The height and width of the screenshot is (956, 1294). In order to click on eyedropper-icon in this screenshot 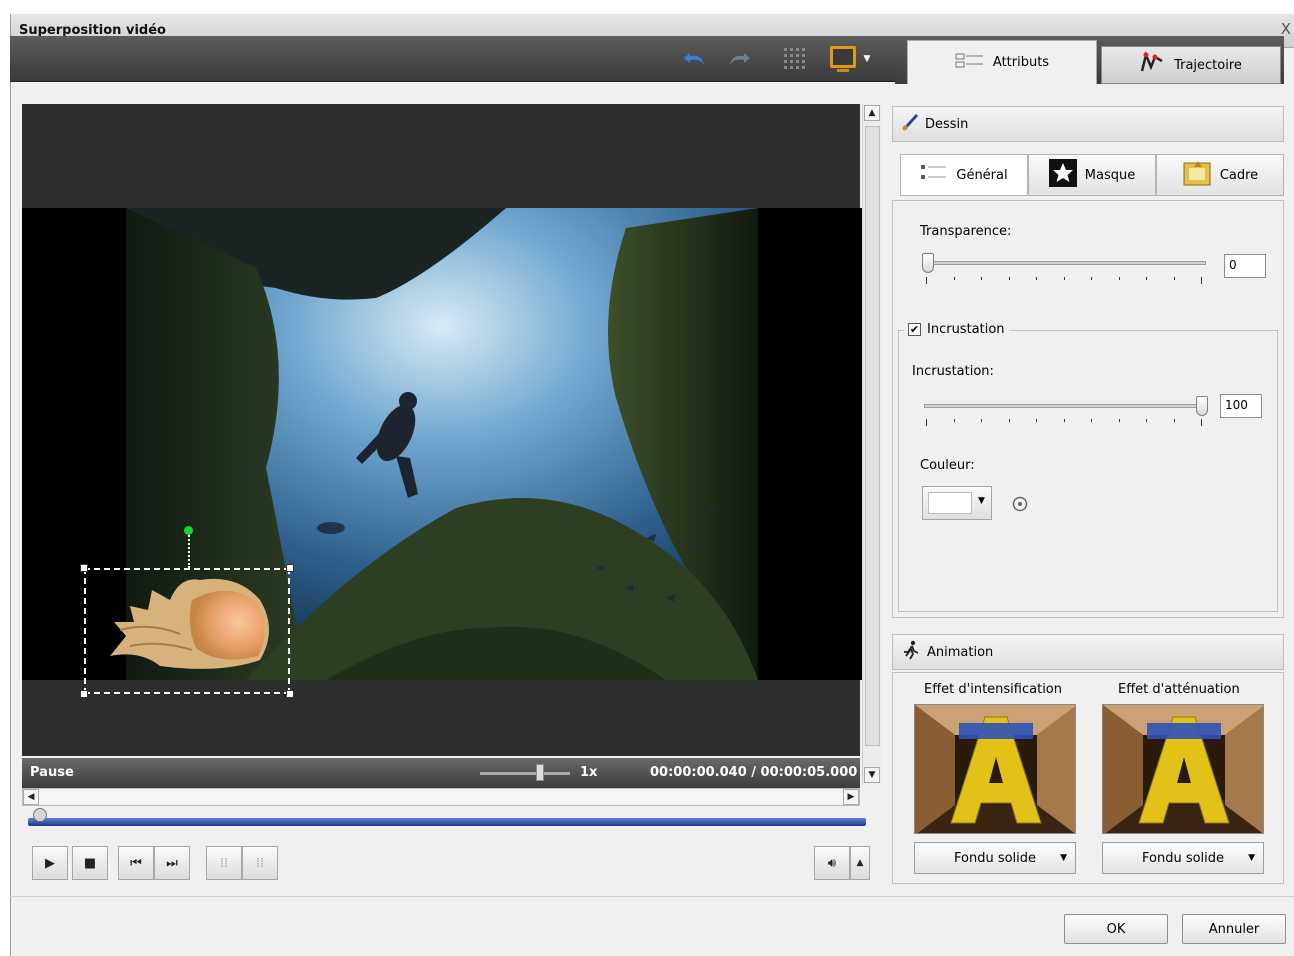, I will do `click(1020, 507)`.